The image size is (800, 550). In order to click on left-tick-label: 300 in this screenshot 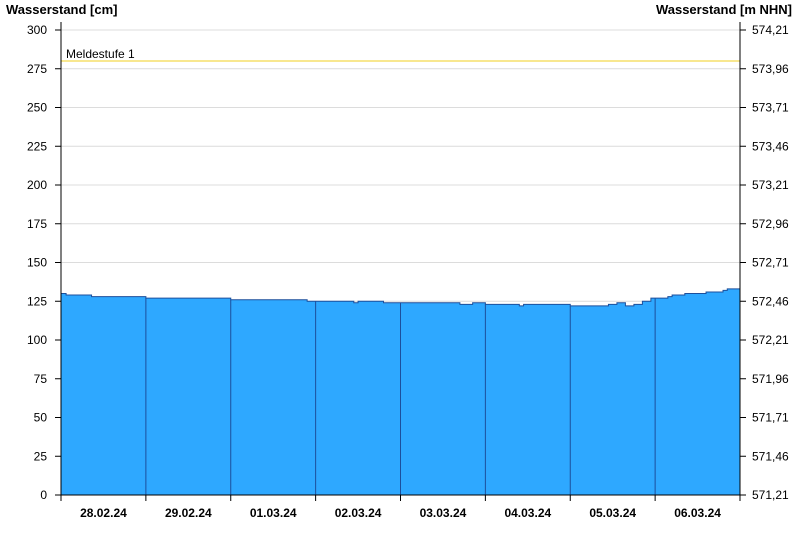, I will do `click(37, 30)`.